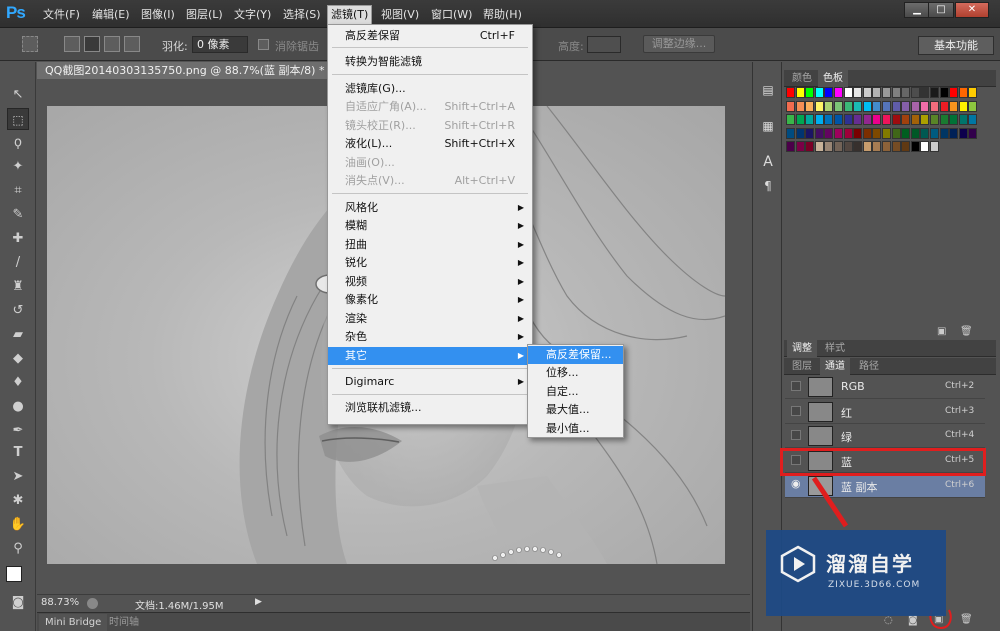 Image resolution: width=1000 pixels, height=631 pixels. Describe the element at coordinates (18, 335) in the screenshot. I see `eraser-tool-icon: ▰` at that location.